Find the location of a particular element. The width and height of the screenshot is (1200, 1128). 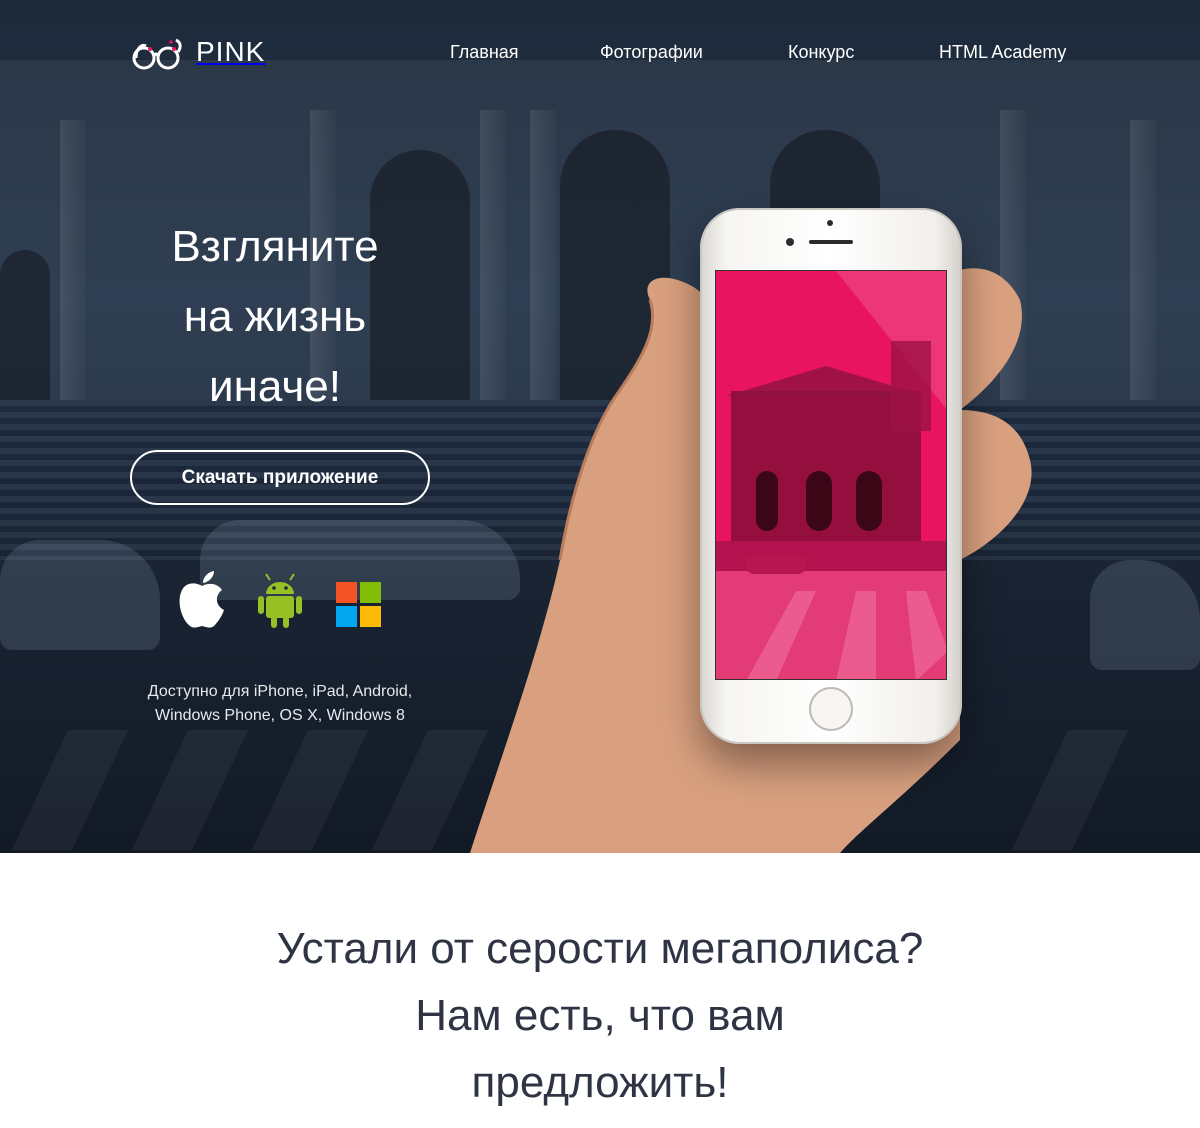

home-button is located at coordinates (831, 709).